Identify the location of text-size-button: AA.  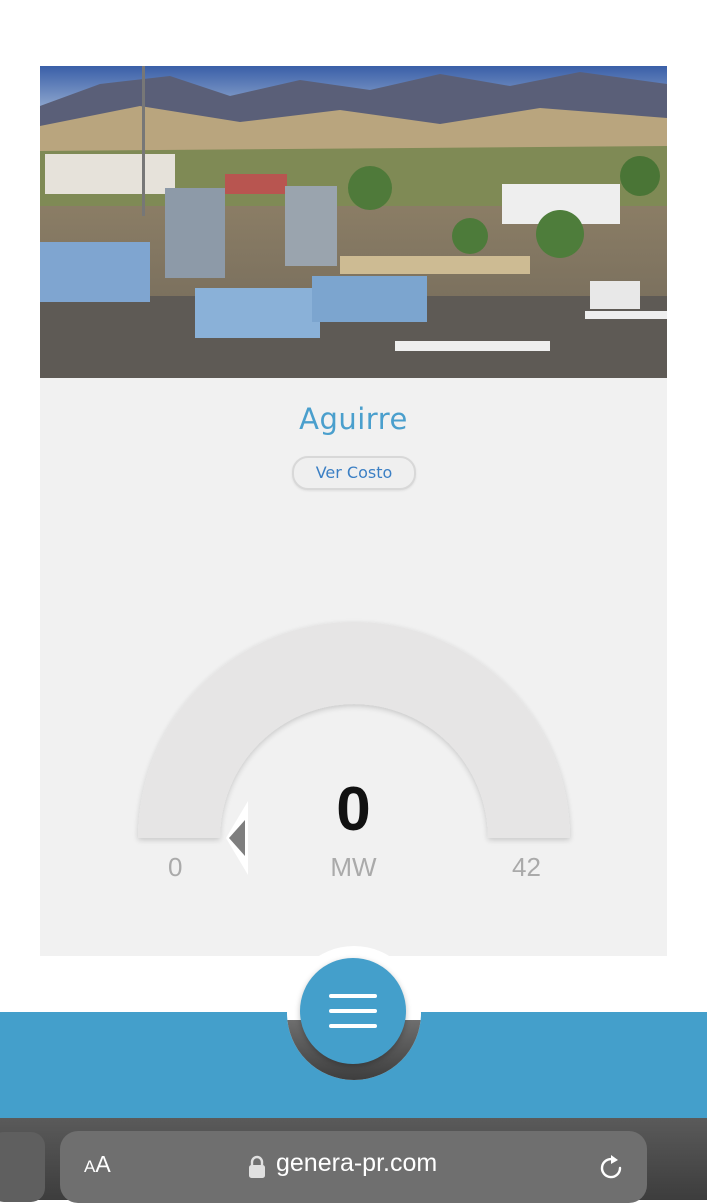
(97, 1164).